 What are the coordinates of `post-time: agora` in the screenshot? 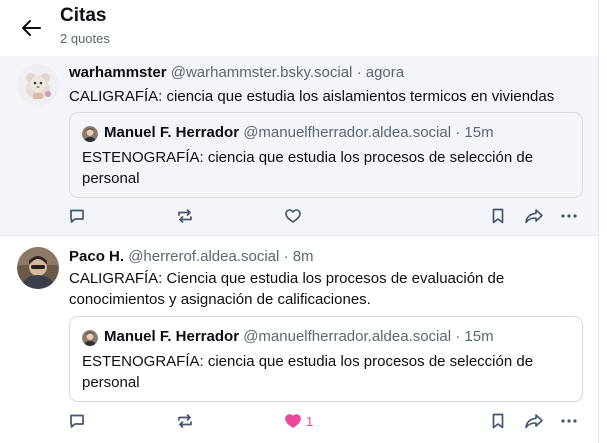 It's located at (385, 72).